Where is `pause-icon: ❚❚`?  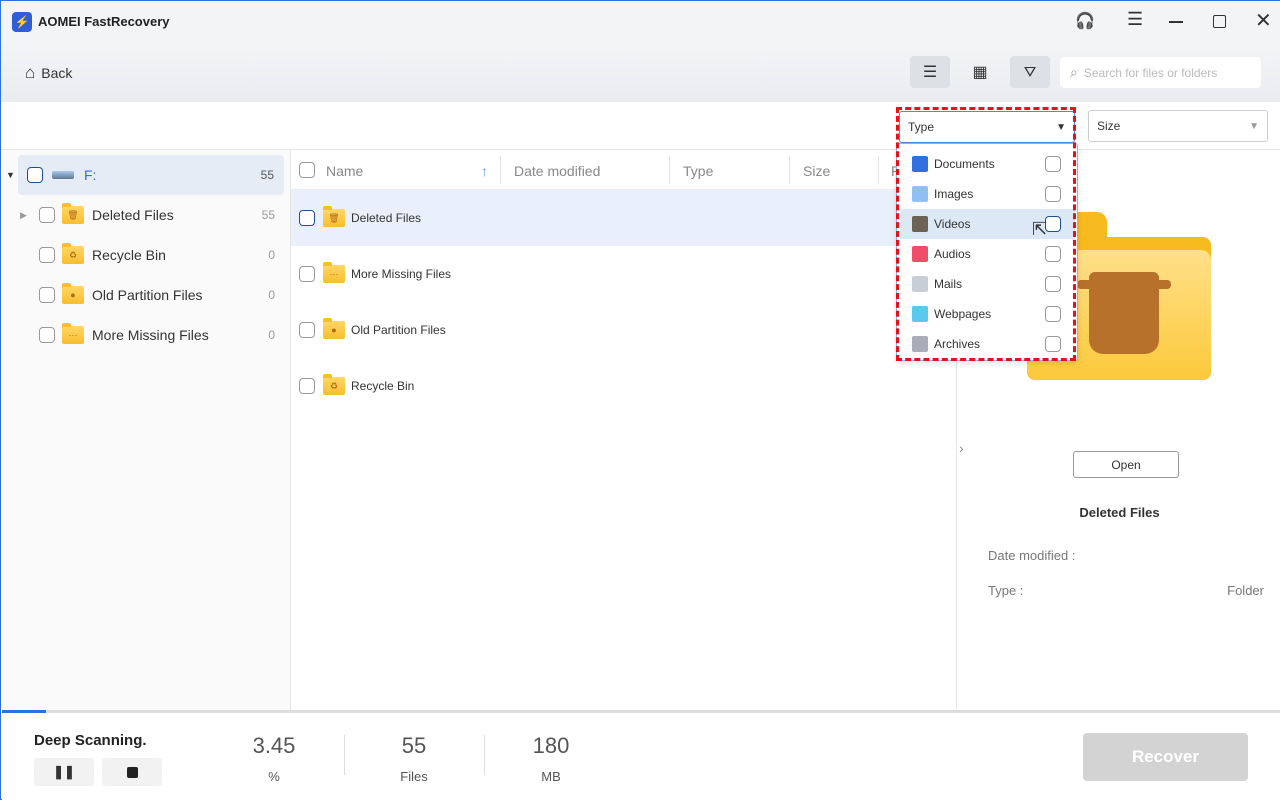 pause-icon: ❚❚ is located at coordinates (64, 771).